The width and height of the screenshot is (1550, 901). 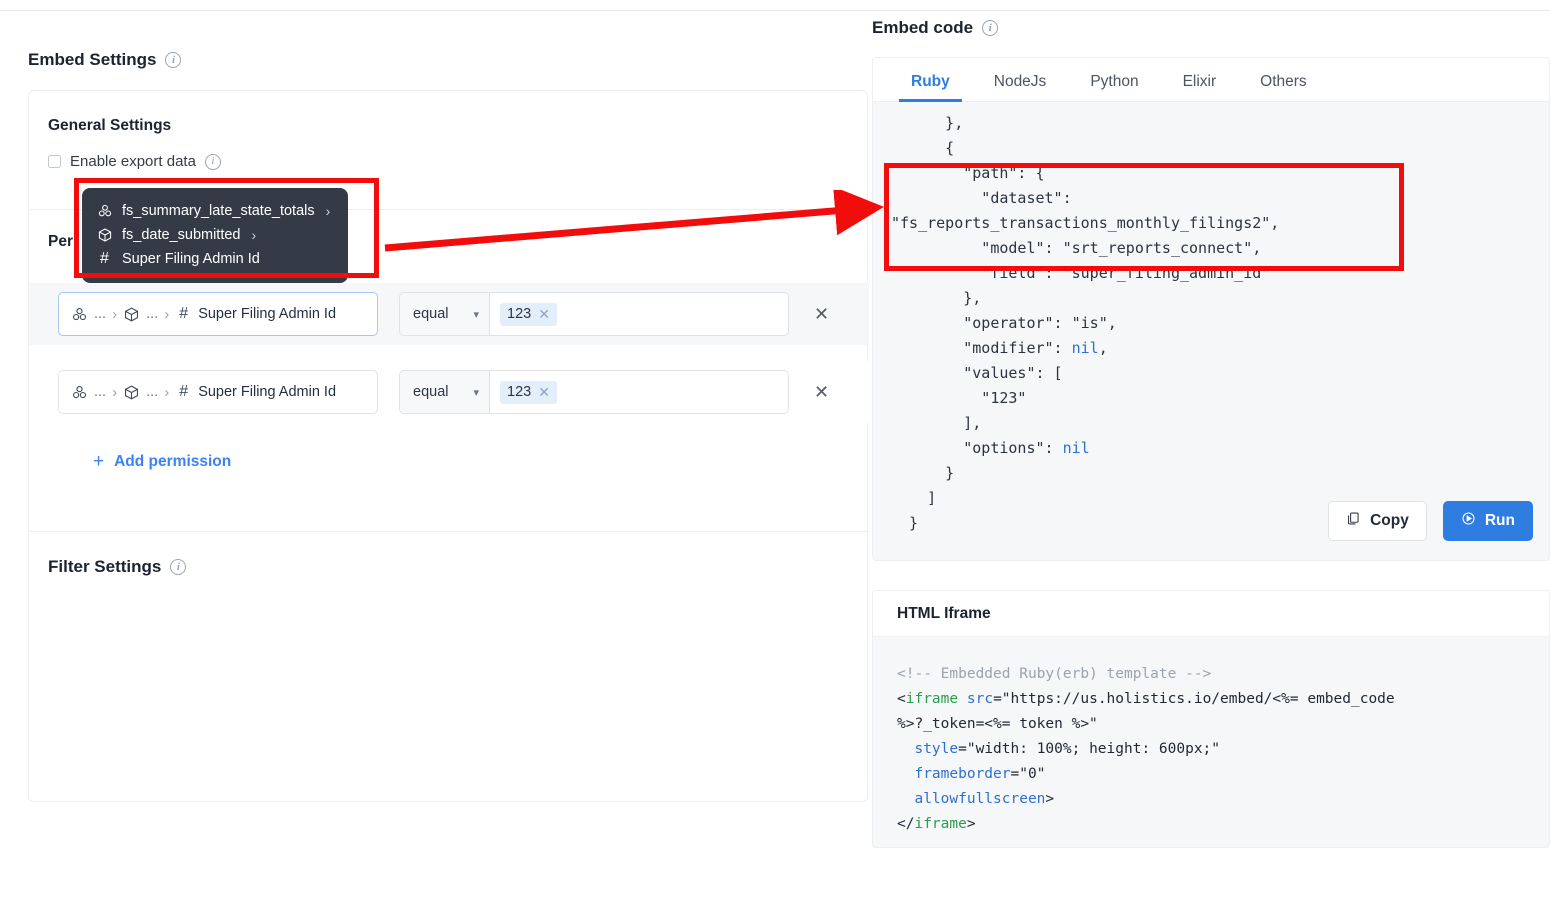 What do you see at coordinates (1211, 614) in the screenshot?
I see `html-iframe-heading: HTML Iframe` at bounding box center [1211, 614].